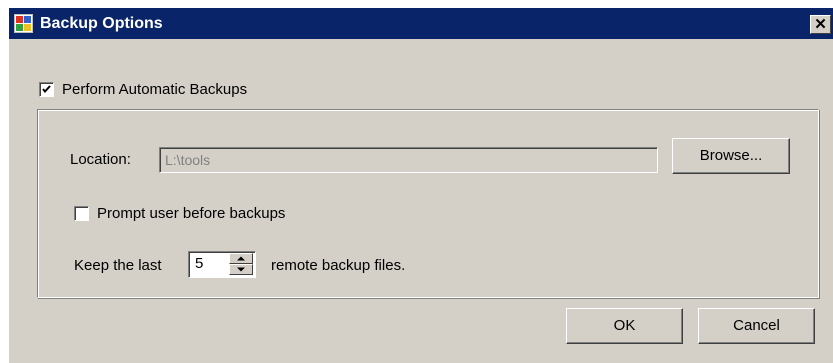 This screenshot has height=363, width=833. I want to click on decrement-button, so click(241, 269).